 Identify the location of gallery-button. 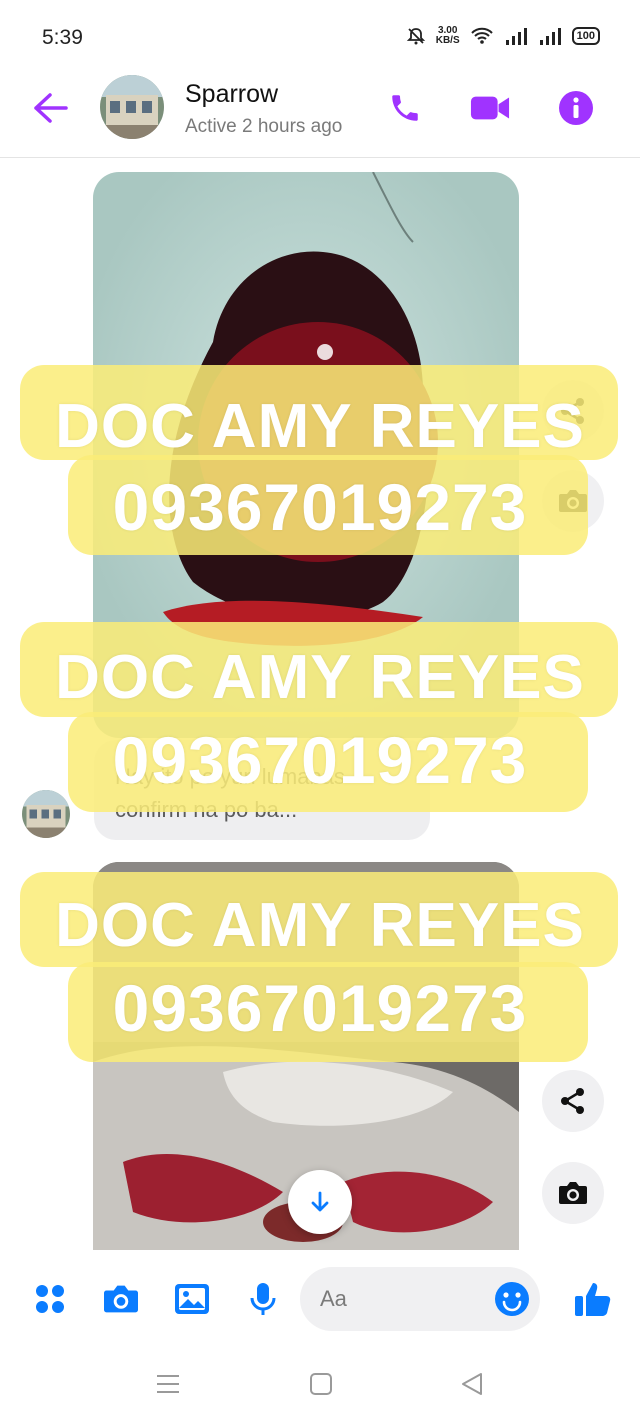
(192, 1299).